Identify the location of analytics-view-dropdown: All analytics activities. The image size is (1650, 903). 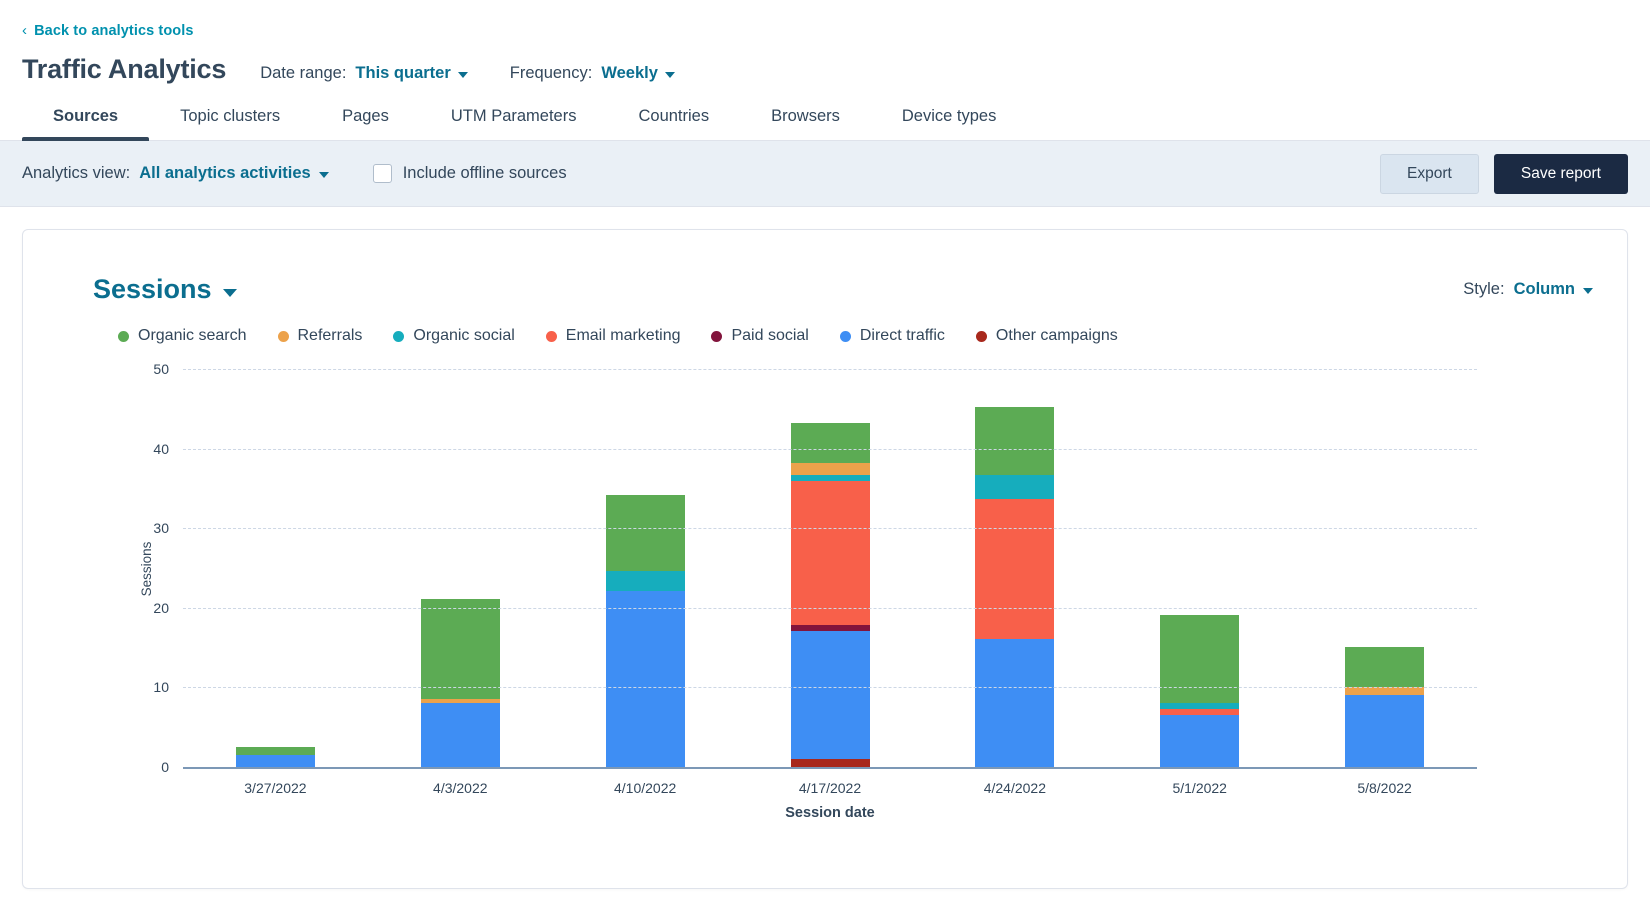
(234, 173).